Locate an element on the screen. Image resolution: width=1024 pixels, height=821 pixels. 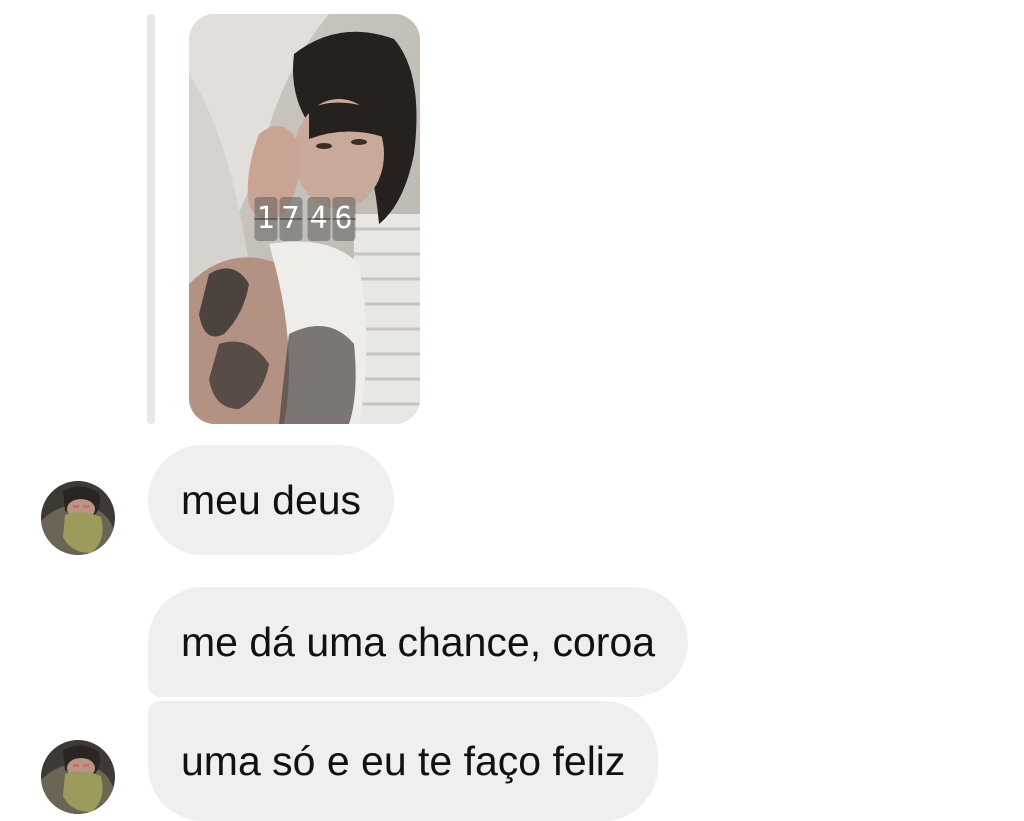
message-bubble: me dá uma chance, coroa is located at coordinates (418, 642).